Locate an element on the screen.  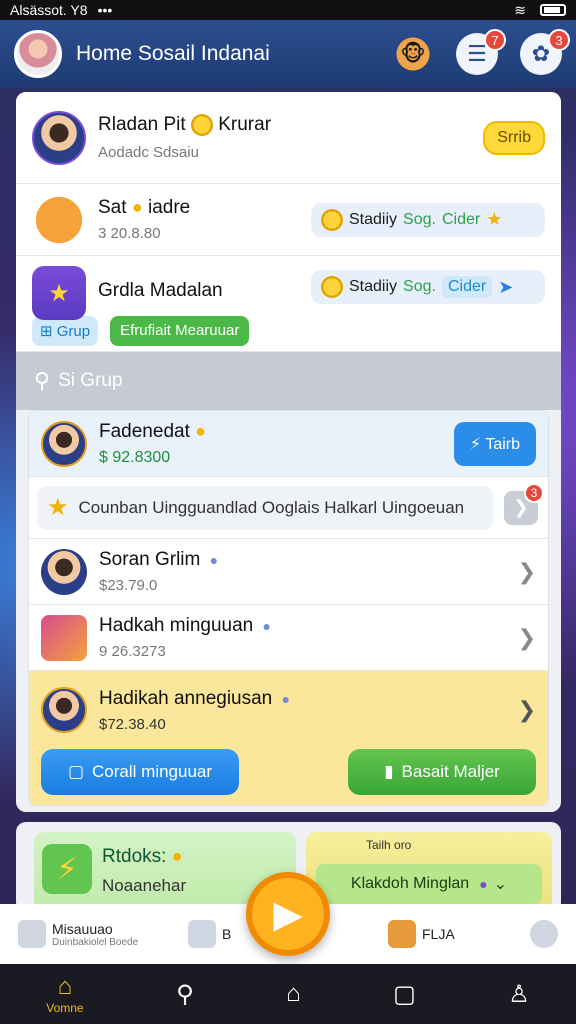
nav-house: ⌂ is located at coordinates (293, 994).